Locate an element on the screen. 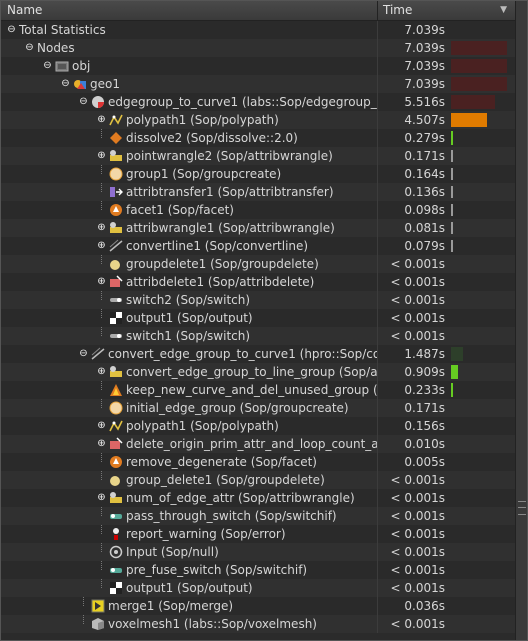 This screenshot has width=528, height=641. tree-row: merge1 (Sop/merge) 0.036s is located at coordinates (258, 606).